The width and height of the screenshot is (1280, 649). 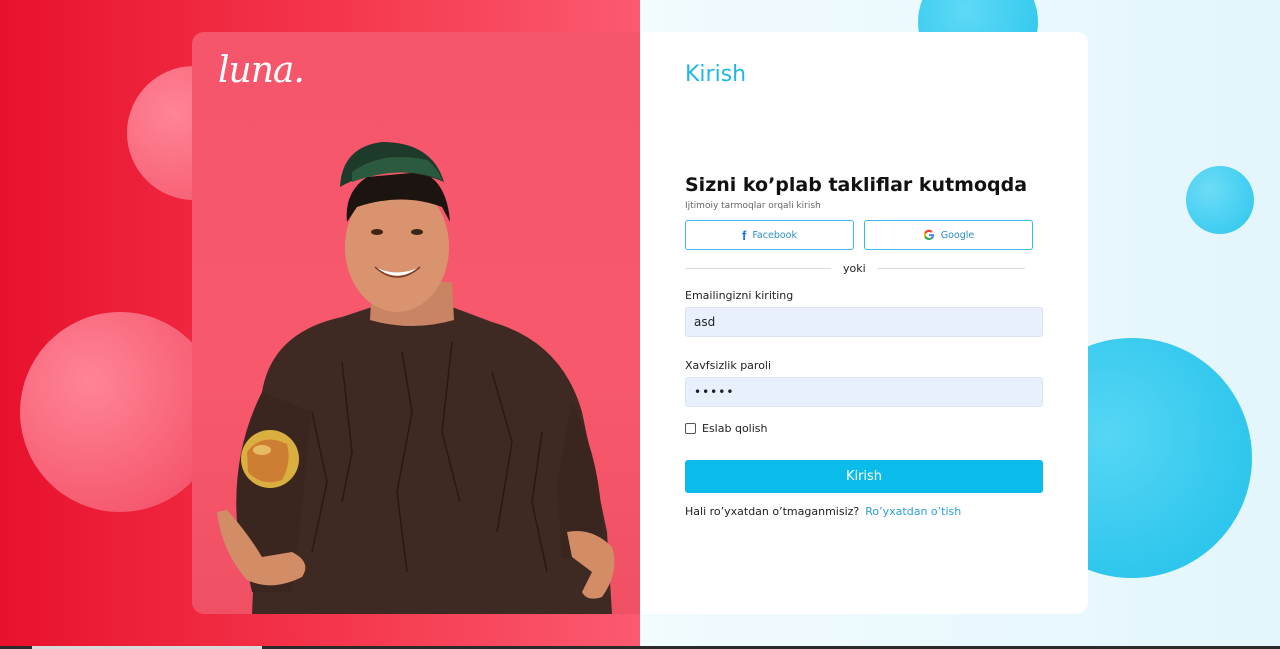 I want to click on remember-me: Eslab qolish, so click(x=726, y=428).